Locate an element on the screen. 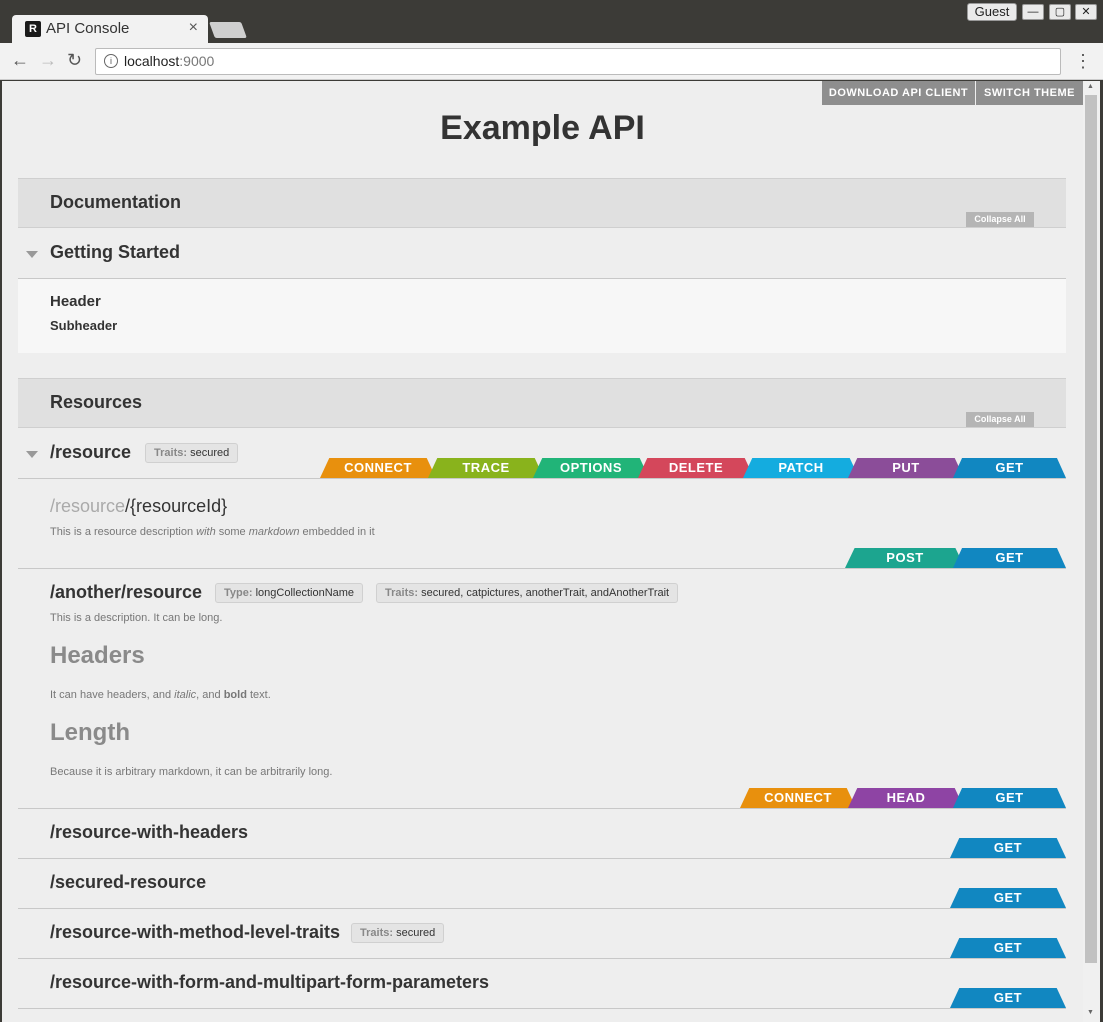 The image size is (1103, 1022). url-text: localhost:9000 is located at coordinates (169, 61).